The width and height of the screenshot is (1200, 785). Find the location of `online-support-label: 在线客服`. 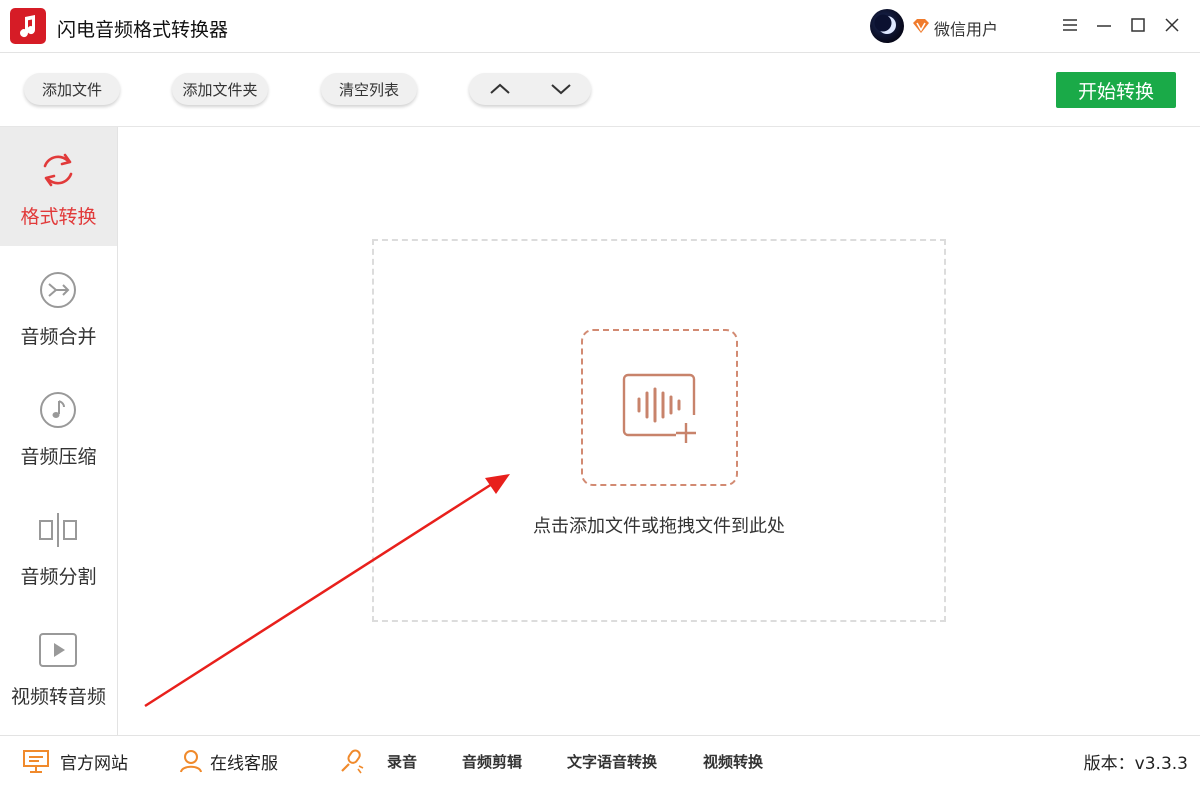

online-support-label: 在线客服 is located at coordinates (244, 763).